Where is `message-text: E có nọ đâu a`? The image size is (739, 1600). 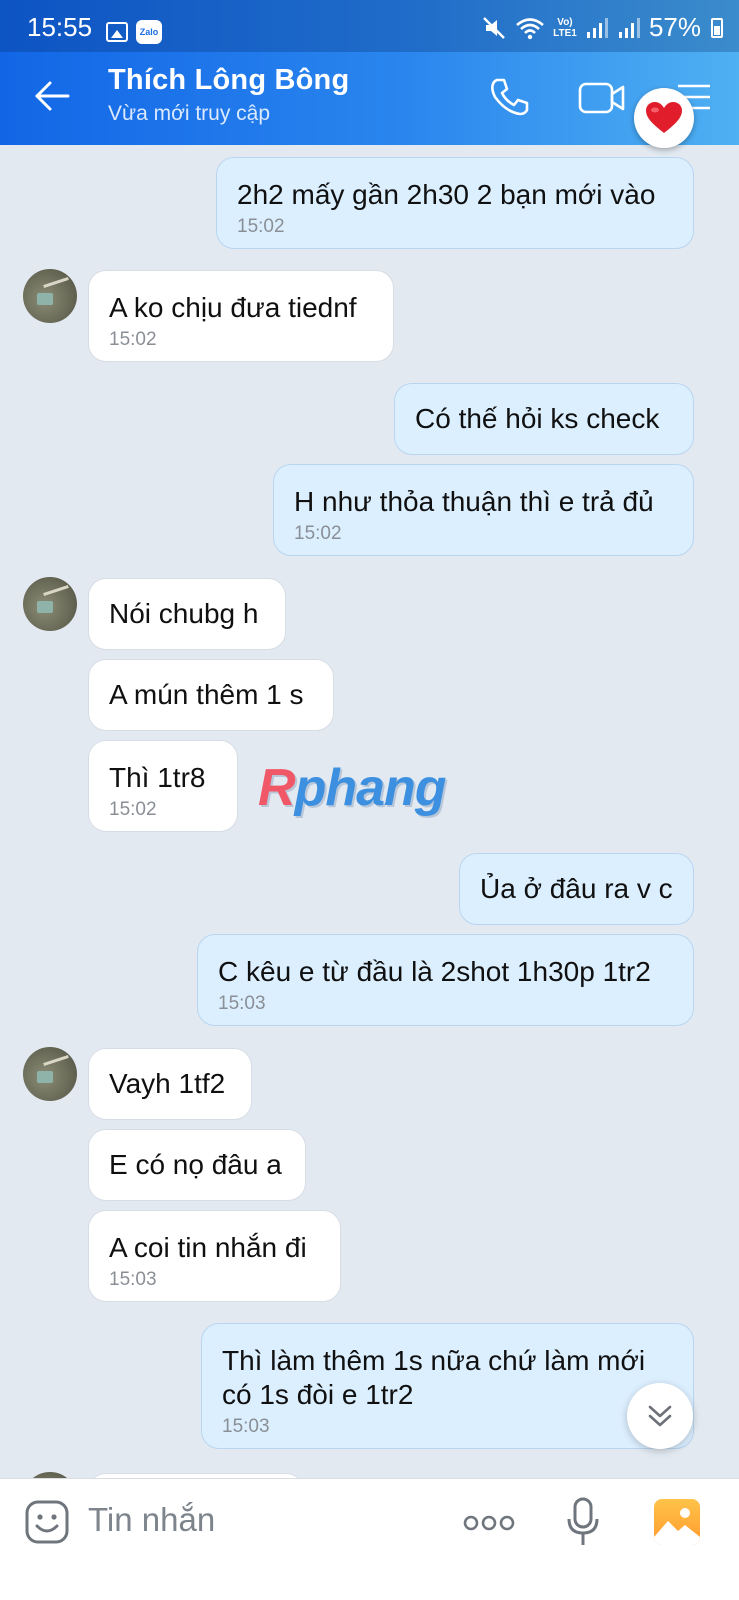
message-text: E có nọ đâu a is located at coordinates (195, 1164).